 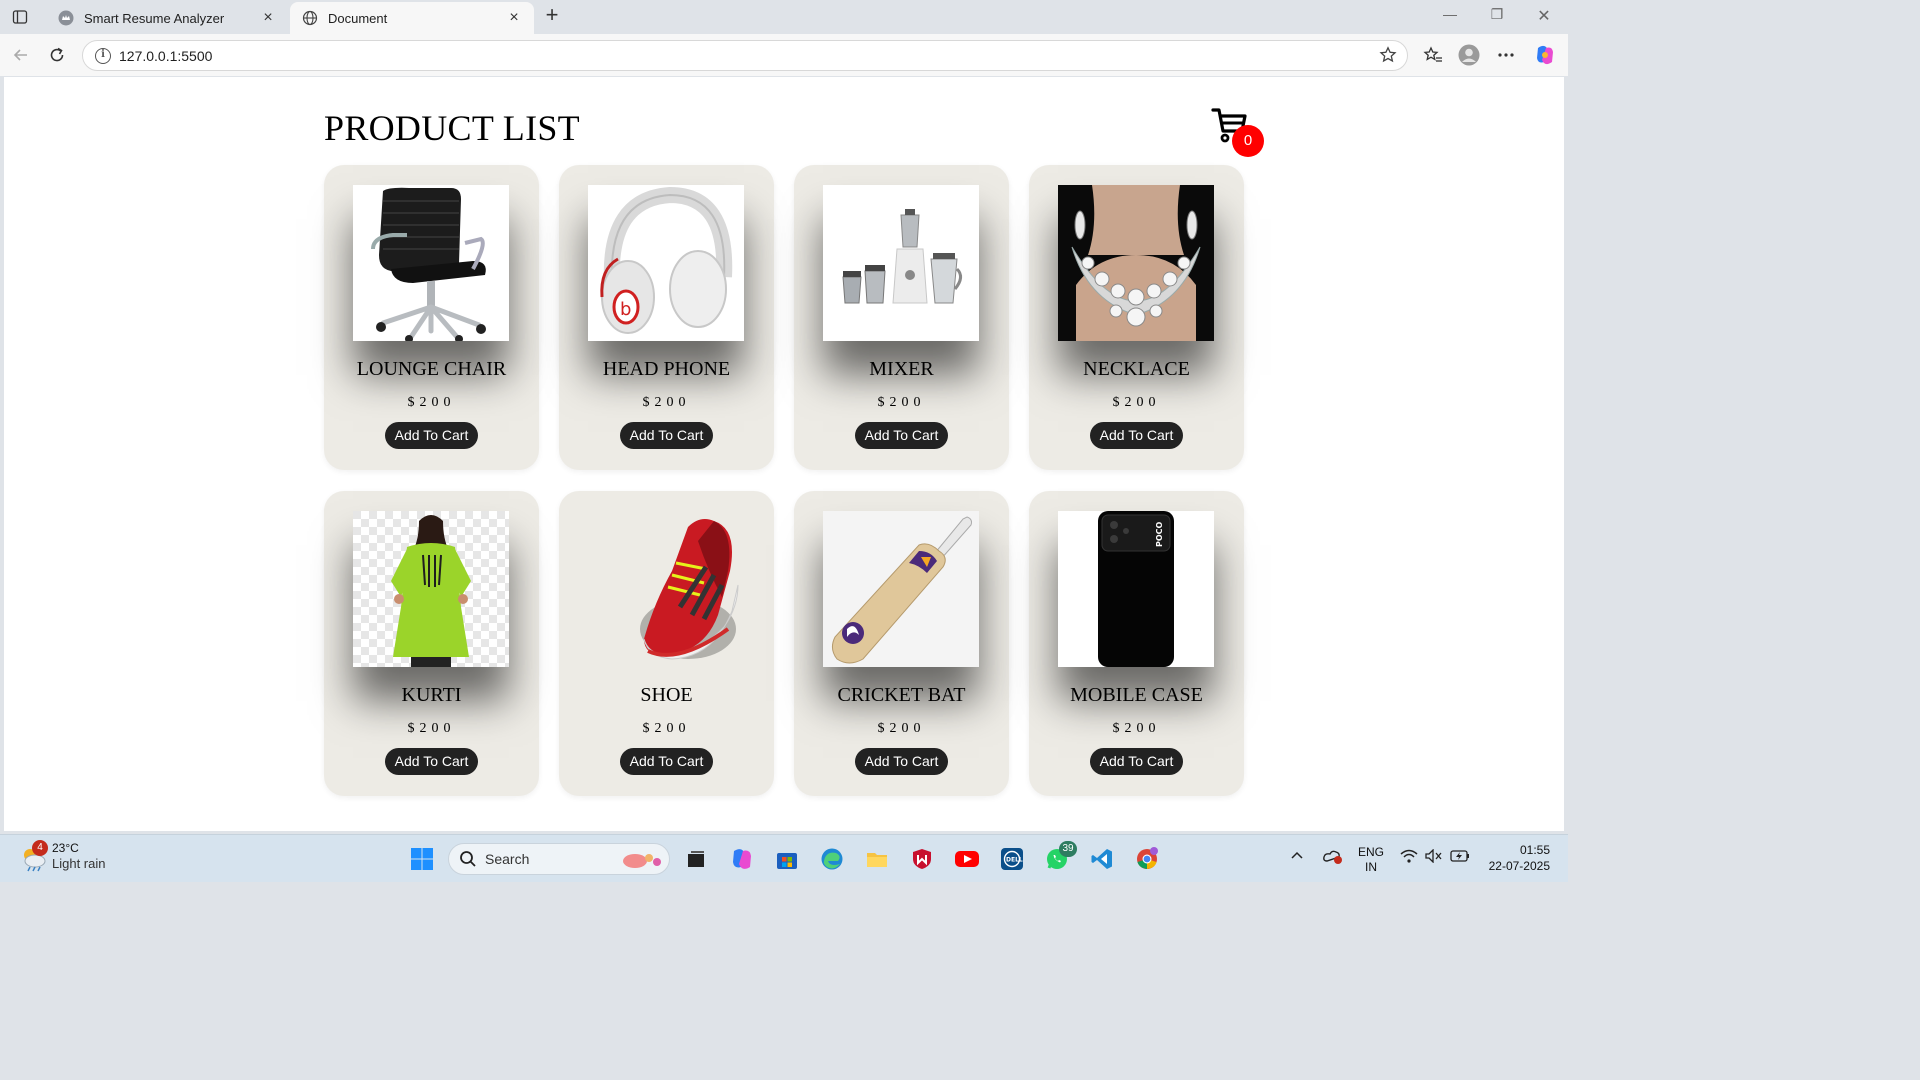 What do you see at coordinates (625, 309) in the screenshot?
I see `svg-text: b` at bounding box center [625, 309].